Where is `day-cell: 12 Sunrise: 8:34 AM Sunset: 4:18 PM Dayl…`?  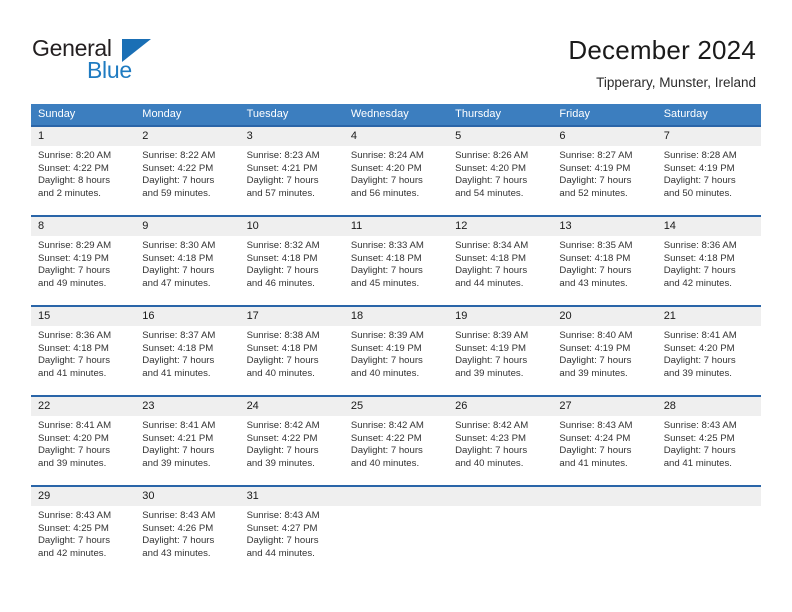 day-cell: 12 Sunrise: 8:34 AM Sunset: 4:18 PM Dayl… is located at coordinates (500, 261).